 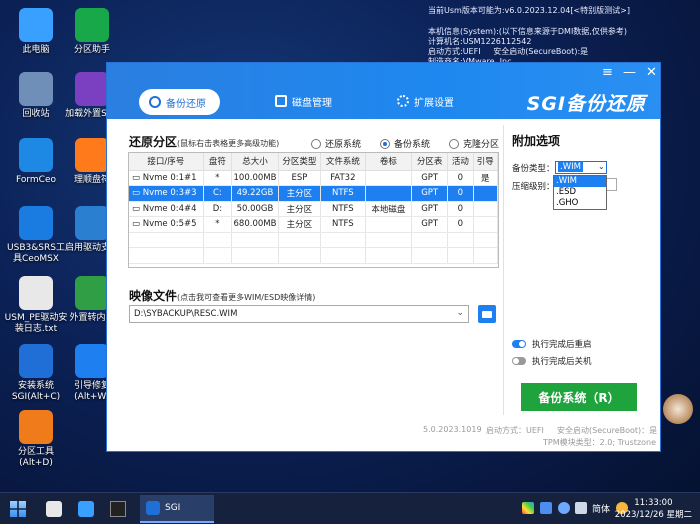 I want to click on toggle-switch-off, so click(x=519, y=361).